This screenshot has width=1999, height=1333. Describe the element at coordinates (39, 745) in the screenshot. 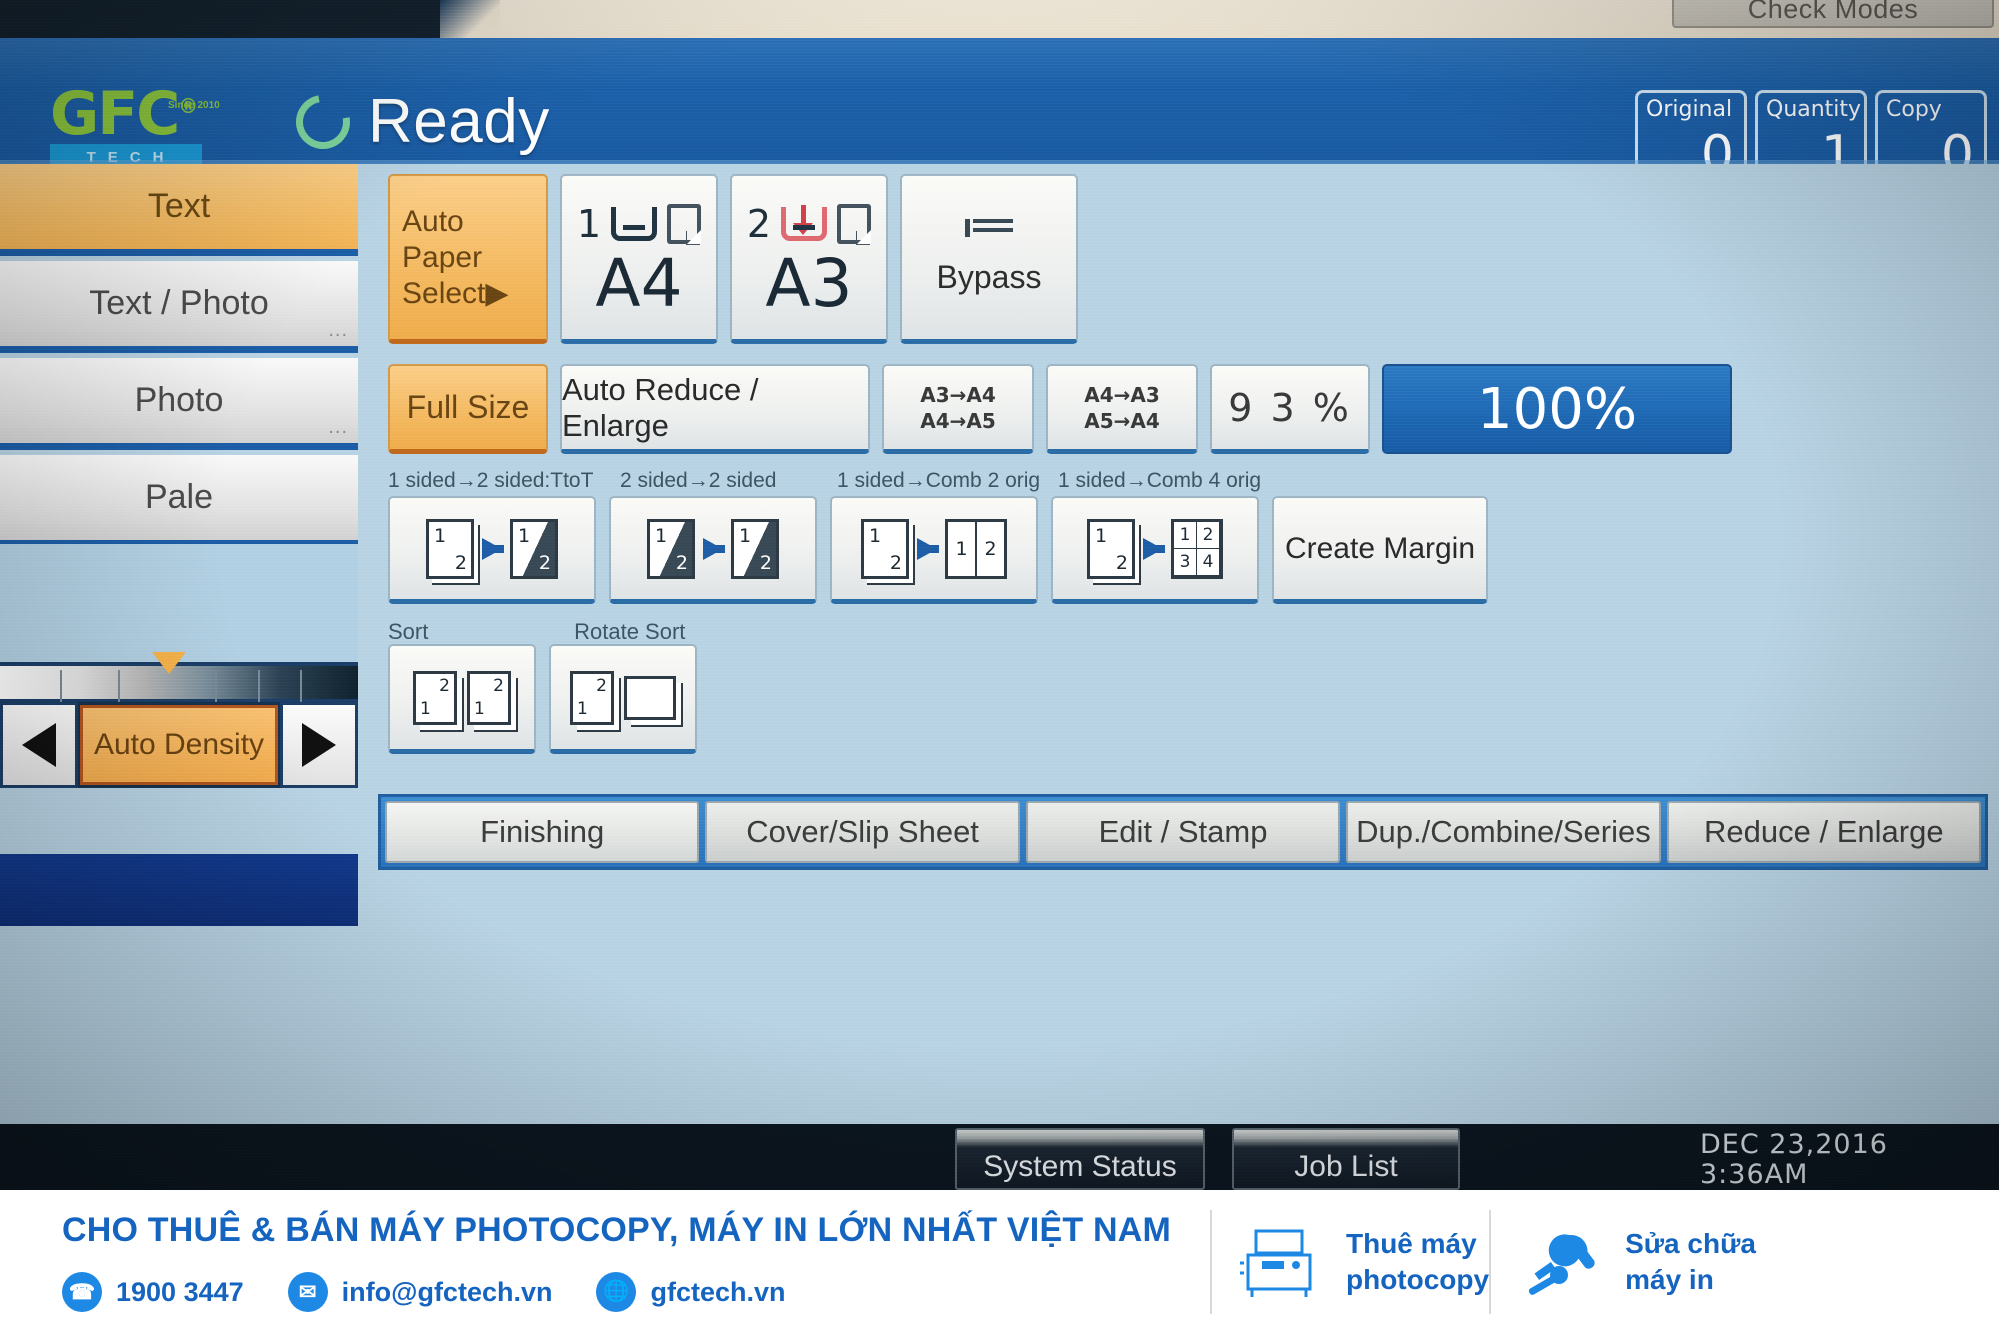

I see `density-decrease-button` at that location.